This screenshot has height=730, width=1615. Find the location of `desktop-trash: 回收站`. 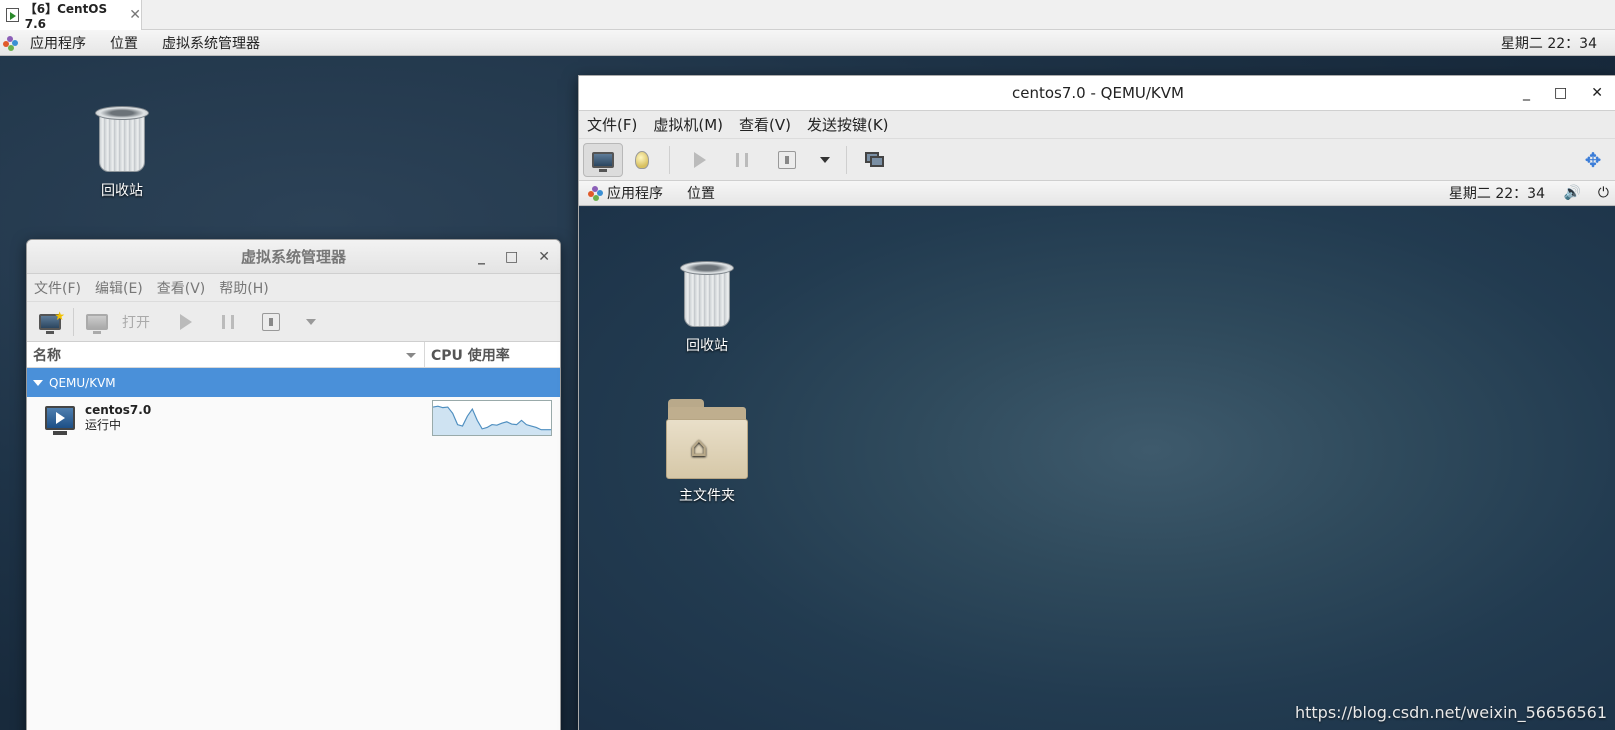

desktop-trash: 回收站 is located at coordinates (122, 152).